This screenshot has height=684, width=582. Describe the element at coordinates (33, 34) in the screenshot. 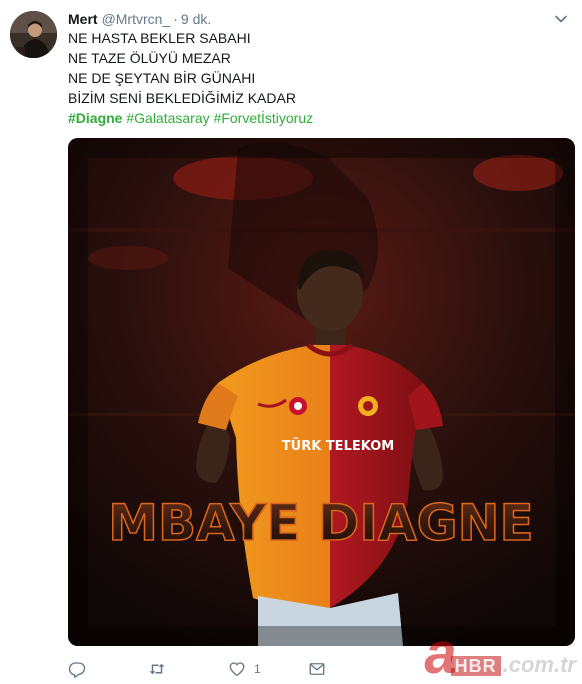

I see `avatar` at that location.